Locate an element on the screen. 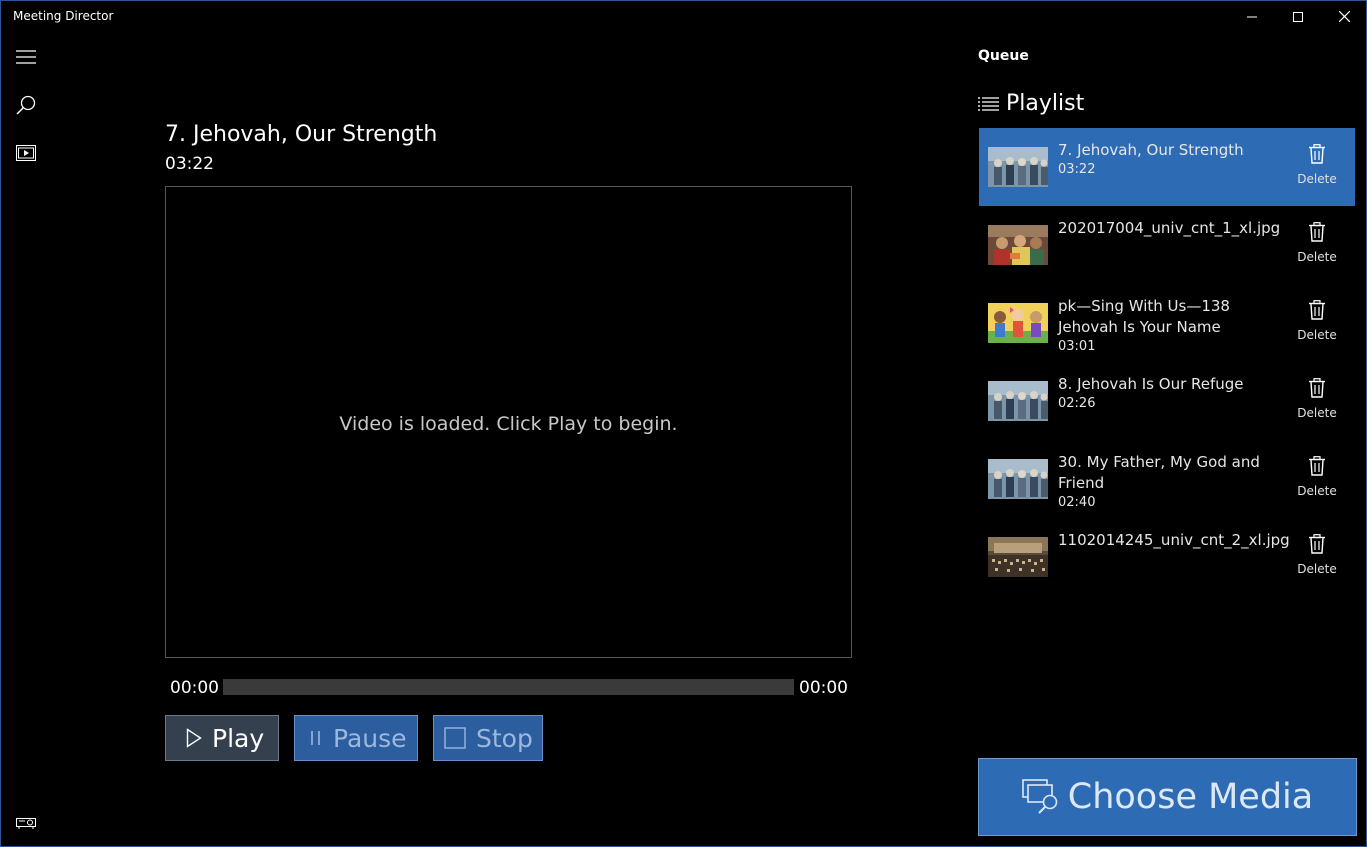 Image resolution: width=1367 pixels, height=847 pixels. playlist-item-text: 1102014245_univ_cnt_2_xl.jpg is located at coordinates (1174, 540).